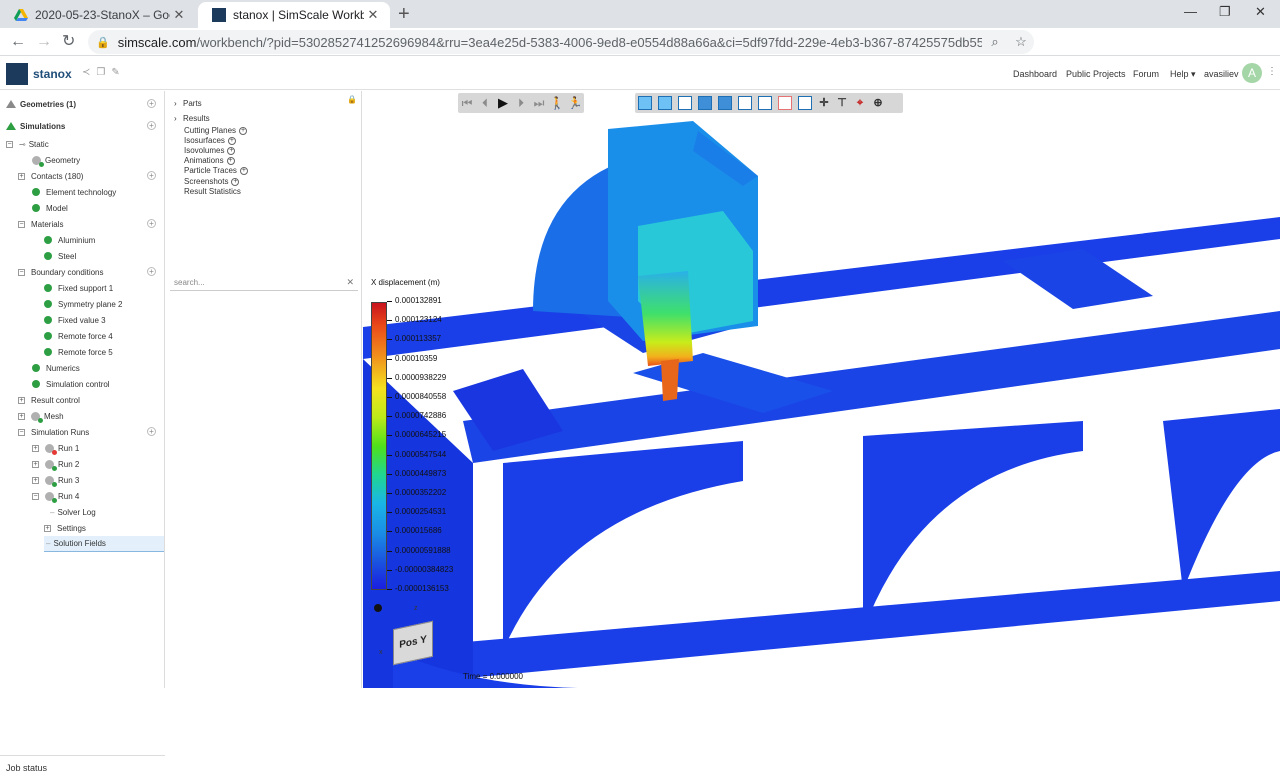 This screenshot has width=1280, height=779. What do you see at coordinates (55, 464) in the screenshot?
I see `tree-run-2: + Run 2` at bounding box center [55, 464].